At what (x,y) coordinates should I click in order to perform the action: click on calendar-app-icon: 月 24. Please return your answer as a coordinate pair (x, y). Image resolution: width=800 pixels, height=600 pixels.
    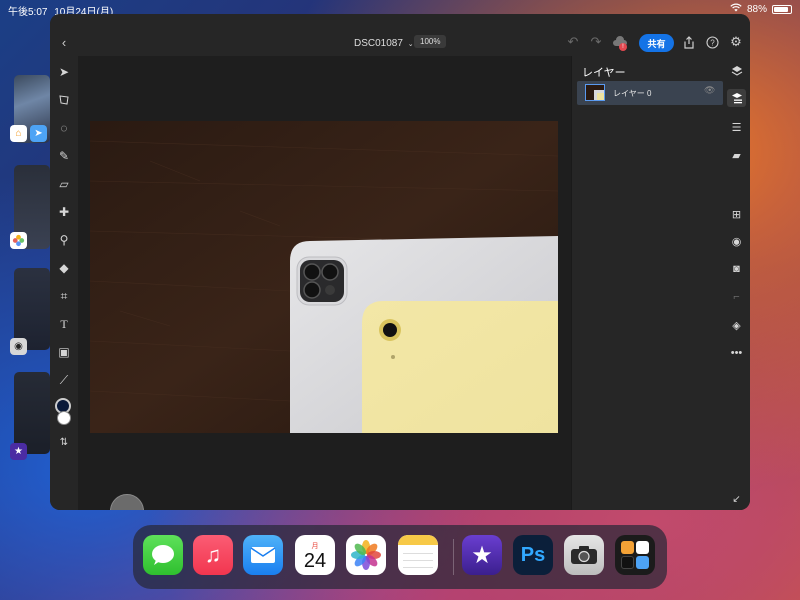
    Looking at the image, I should click on (315, 555).